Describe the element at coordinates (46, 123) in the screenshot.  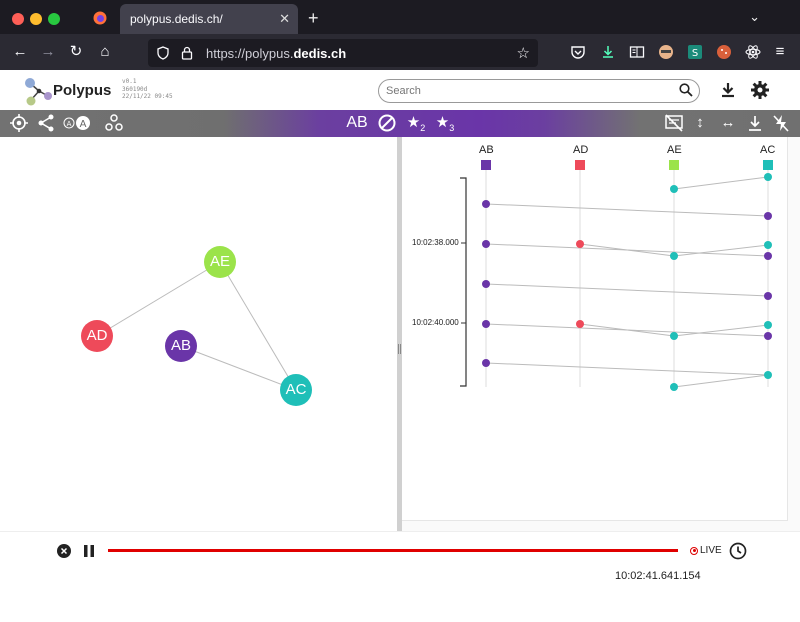
I see `share-graph-icon` at that location.